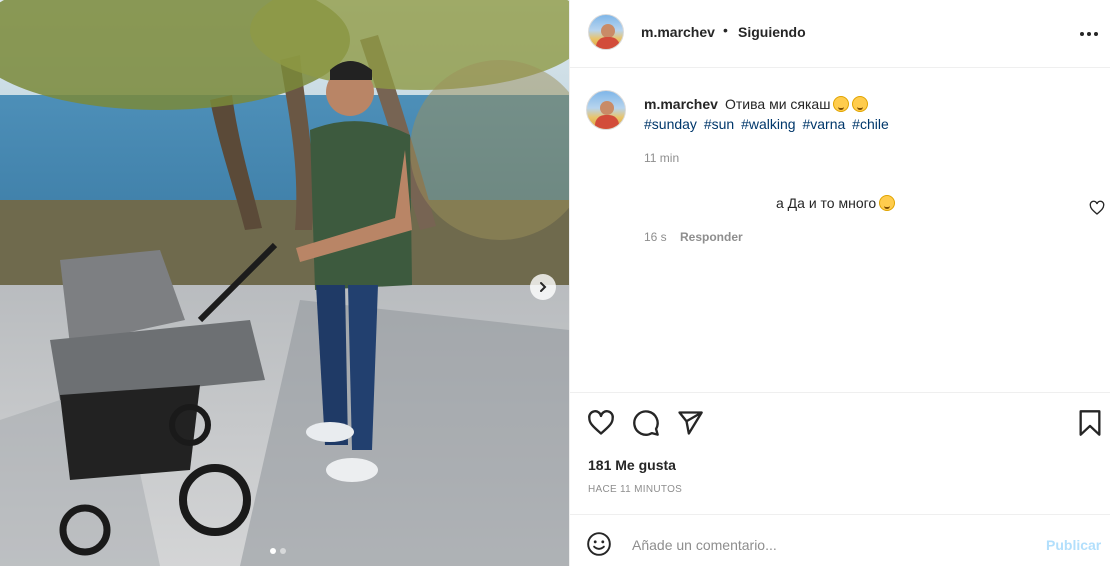 This screenshot has width=1110, height=566. Describe the element at coordinates (772, 32) in the screenshot. I see `following-button: Siguiendo` at that location.